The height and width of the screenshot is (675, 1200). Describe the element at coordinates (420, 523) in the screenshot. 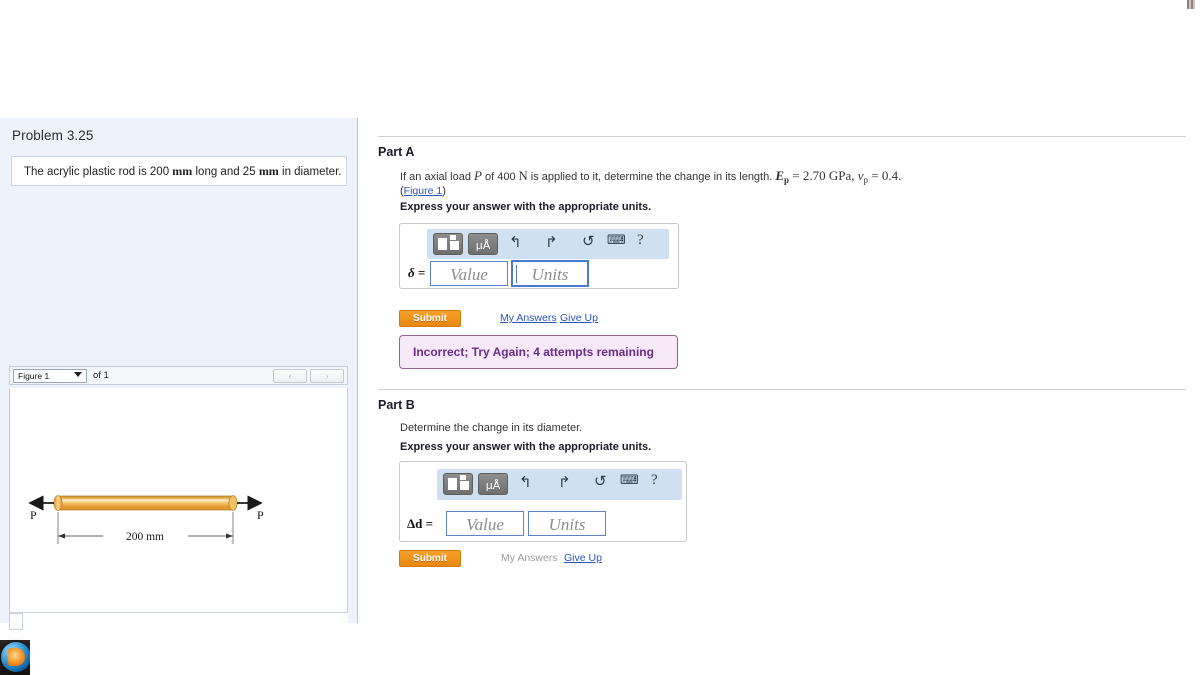

I see `part-b-answer-symbol: Δd =` at that location.